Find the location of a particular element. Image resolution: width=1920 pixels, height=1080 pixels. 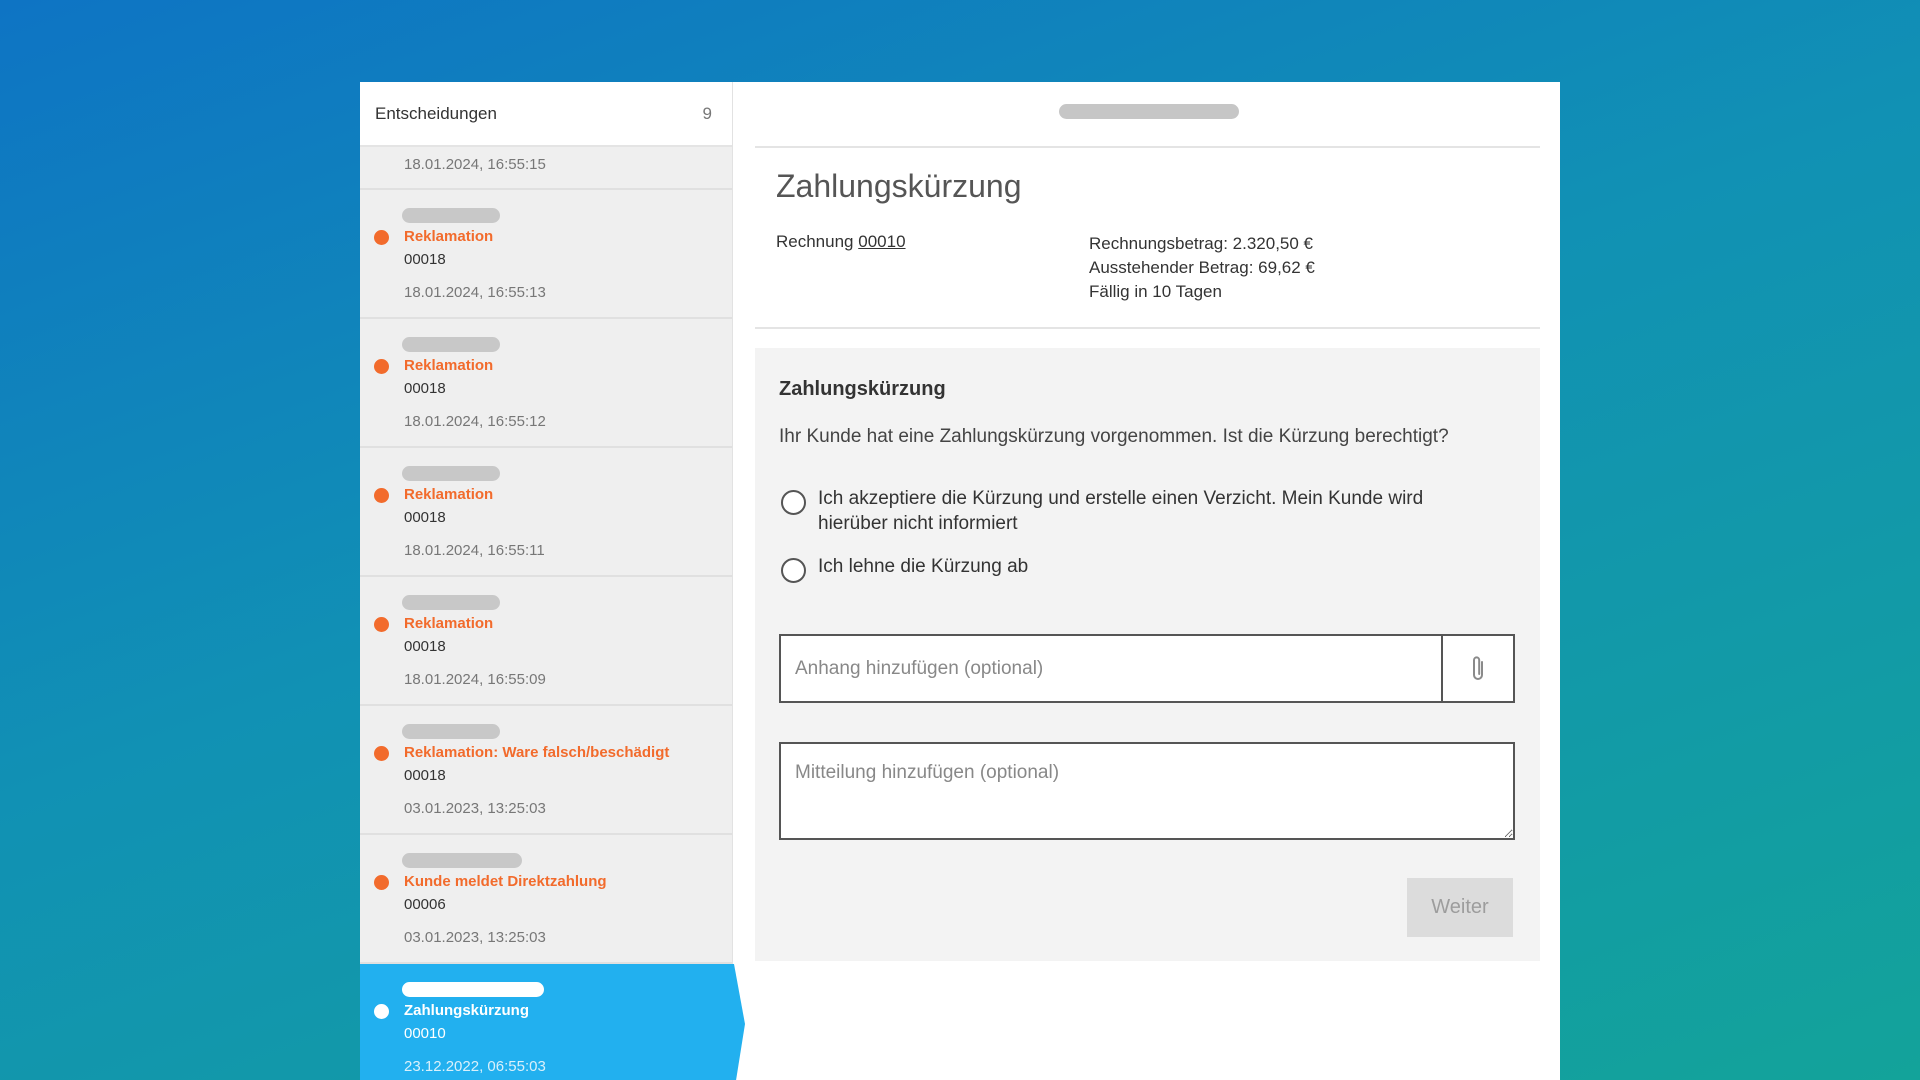

option-reject: Ich lehne die Kürzung ab is located at coordinates (1134, 568).